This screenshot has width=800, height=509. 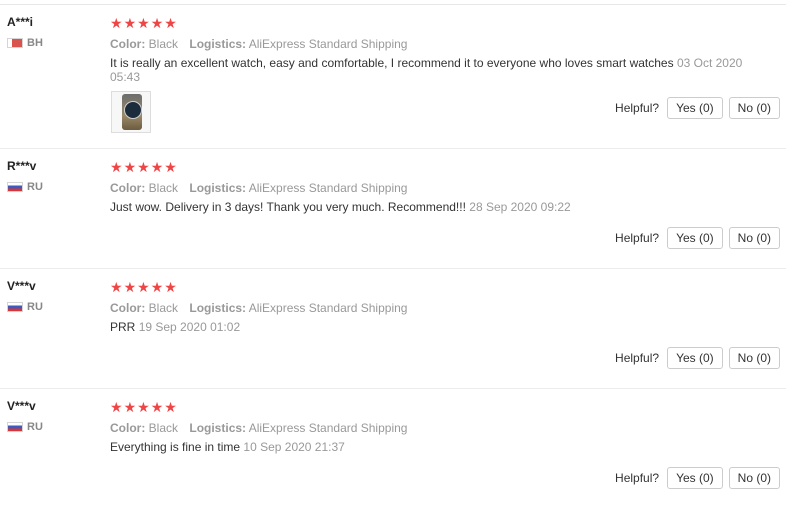 I want to click on reviewer-country: BH, so click(x=25, y=43).